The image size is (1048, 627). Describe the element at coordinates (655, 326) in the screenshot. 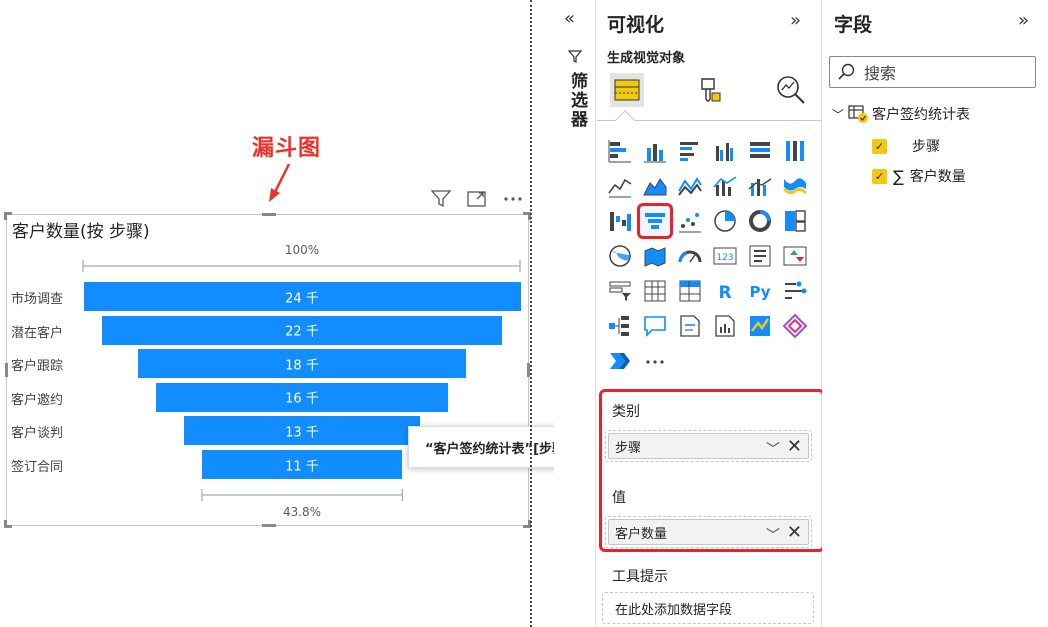

I see `qna-icon` at that location.